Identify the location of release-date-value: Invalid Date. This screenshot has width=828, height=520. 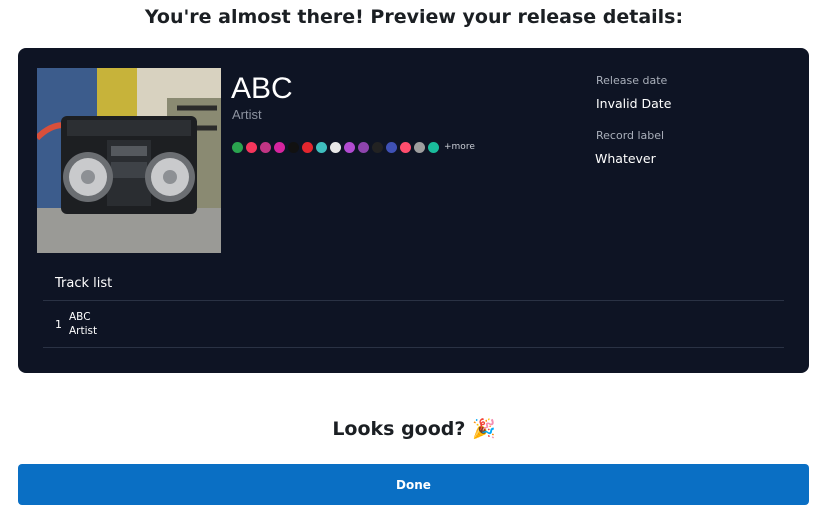
(634, 103).